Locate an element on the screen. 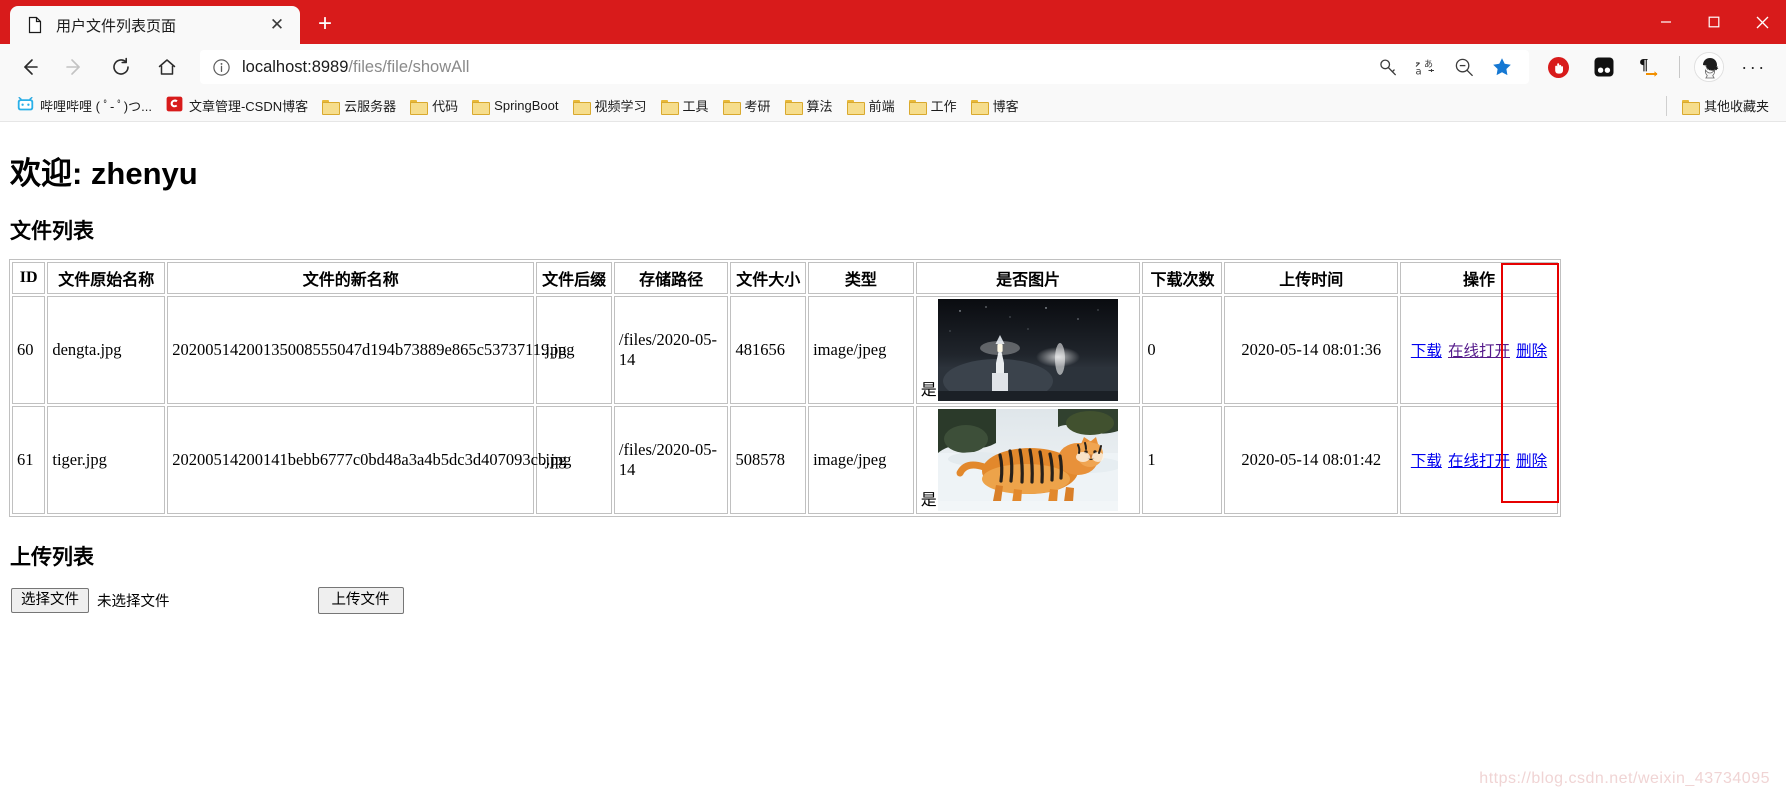 The width and height of the screenshot is (1786, 798). address-bar: localhost:8989/files/file/showAll a あ is located at coordinates (864, 67).